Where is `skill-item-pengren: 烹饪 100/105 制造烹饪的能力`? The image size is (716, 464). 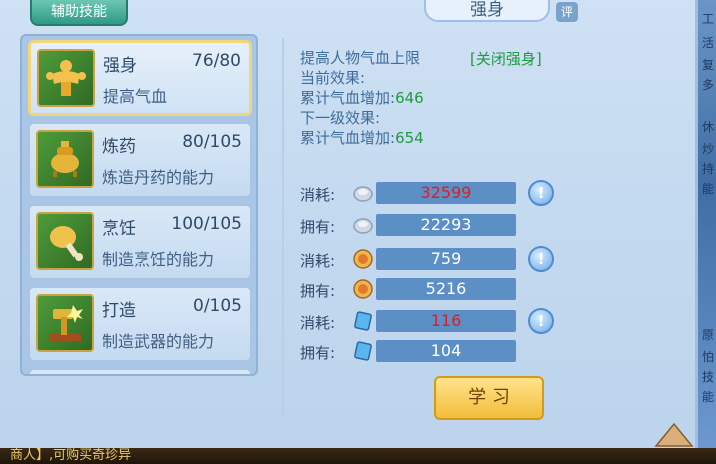 skill-item-pengren: 烹饪 100/105 制造烹饪的能力 is located at coordinates (140, 242).